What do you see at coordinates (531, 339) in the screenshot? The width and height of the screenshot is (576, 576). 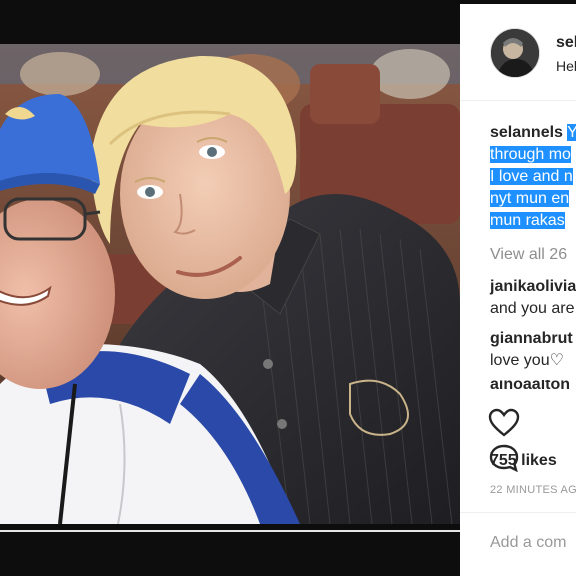 I see `comment-username: giannabrut` at bounding box center [531, 339].